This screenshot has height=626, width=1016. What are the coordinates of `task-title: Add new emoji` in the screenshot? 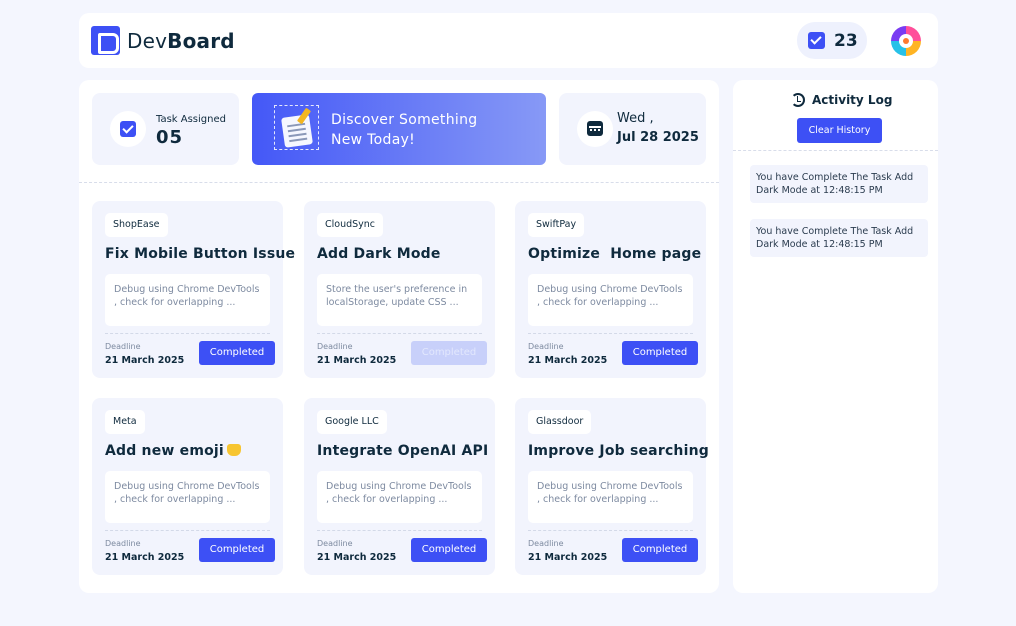 It's located at (164, 451).